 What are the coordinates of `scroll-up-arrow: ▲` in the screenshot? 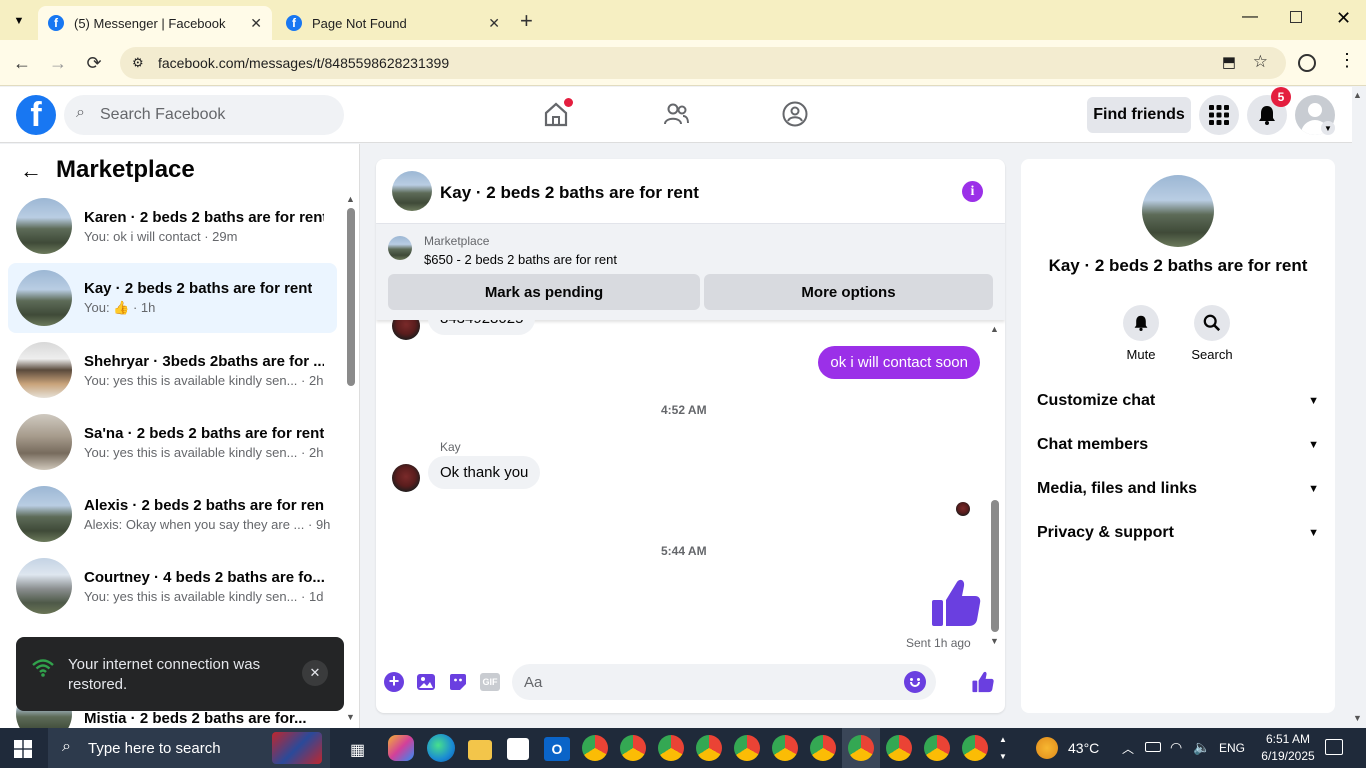 It's located at (350, 199).